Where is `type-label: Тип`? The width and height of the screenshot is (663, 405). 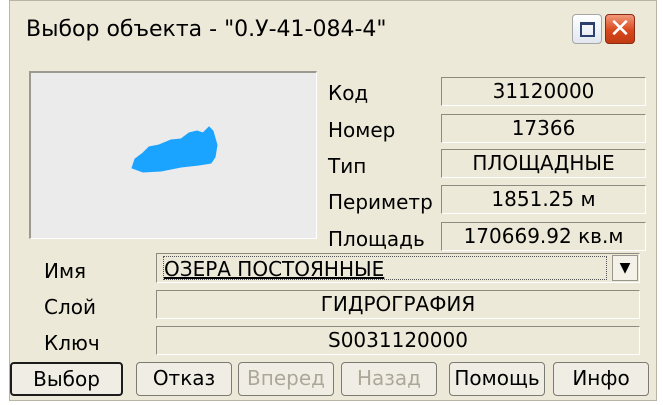
type-label: Тип is located at coordinates (347, 166).